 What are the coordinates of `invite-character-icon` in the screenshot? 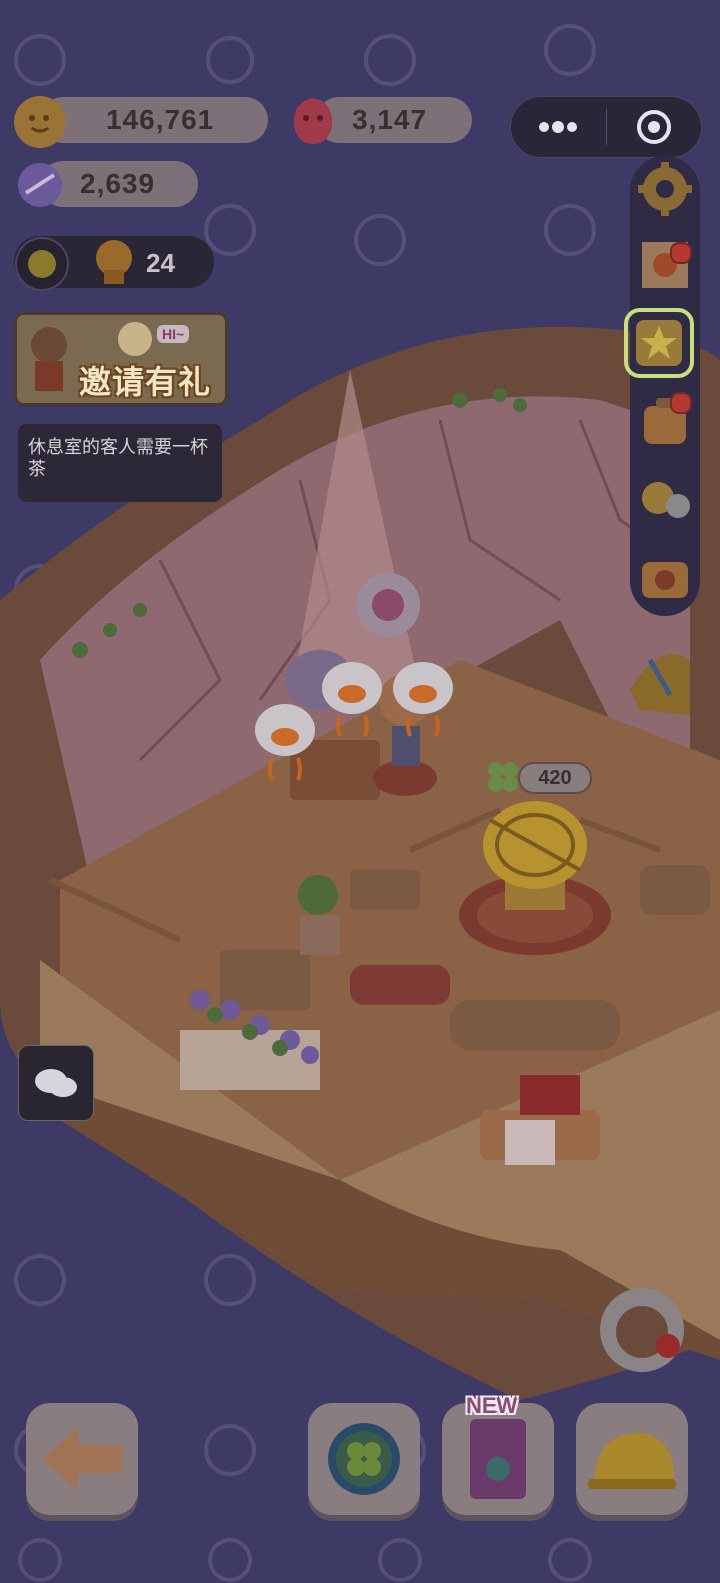 It's located at (49, 359).